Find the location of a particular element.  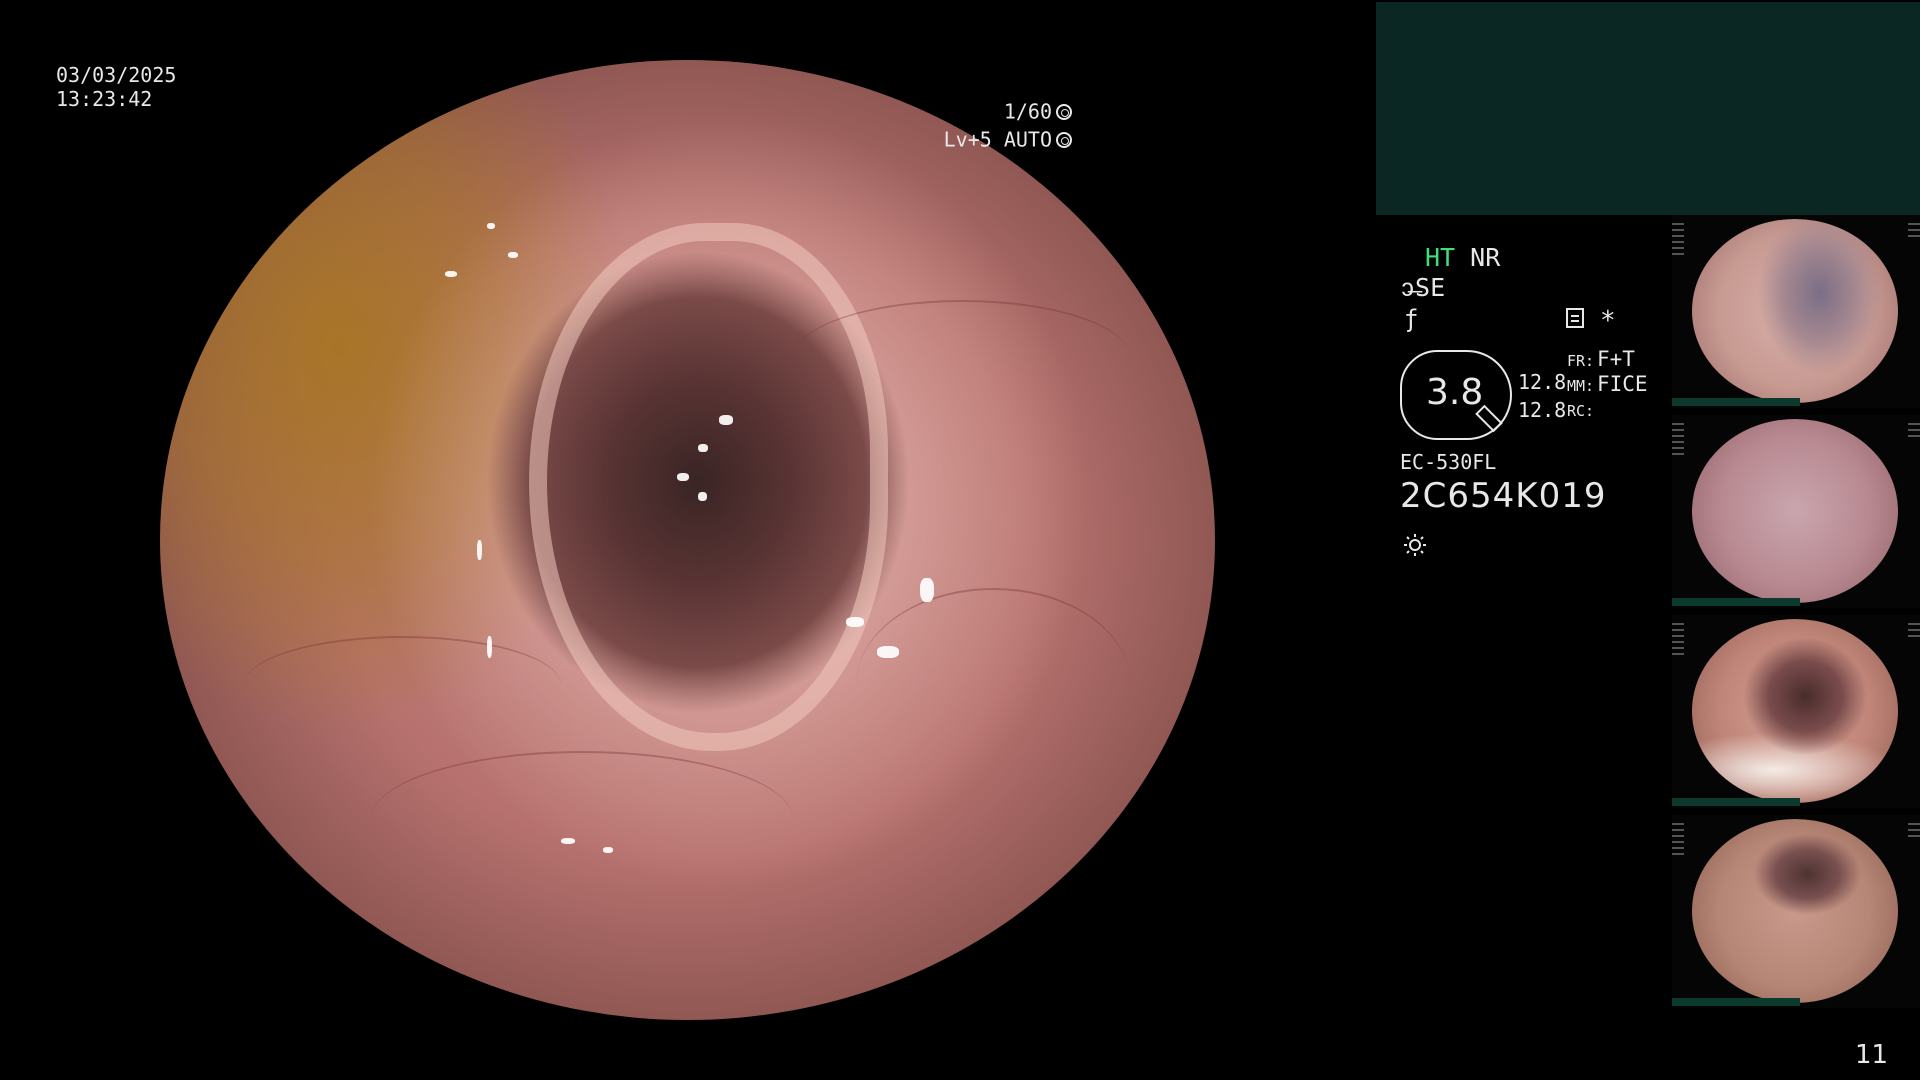

page-number: 11 is located at coordinates (1872, 1055).